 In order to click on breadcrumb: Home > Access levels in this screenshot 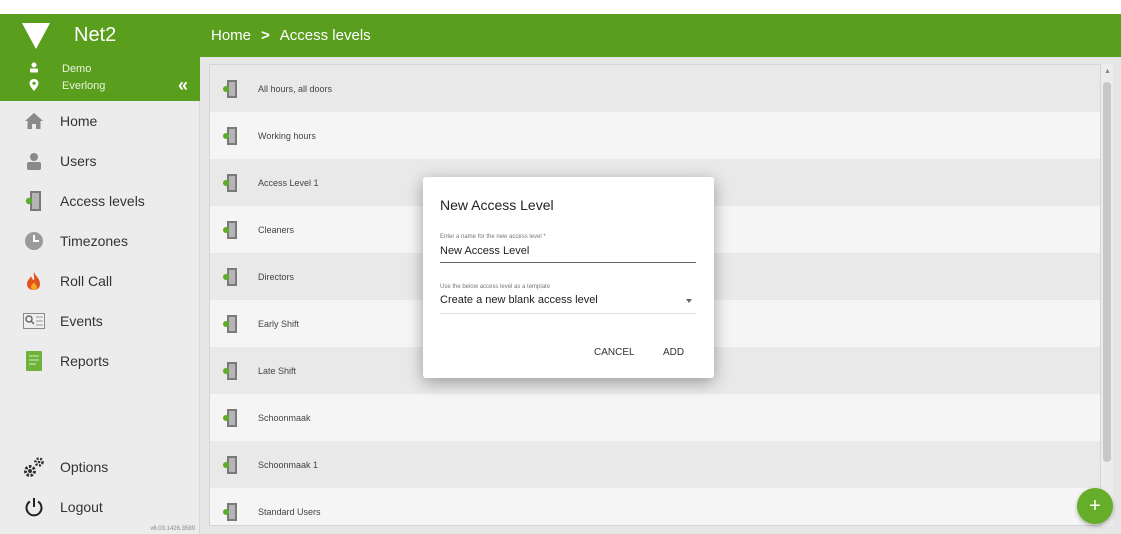, I will do `click(291, 35)`.